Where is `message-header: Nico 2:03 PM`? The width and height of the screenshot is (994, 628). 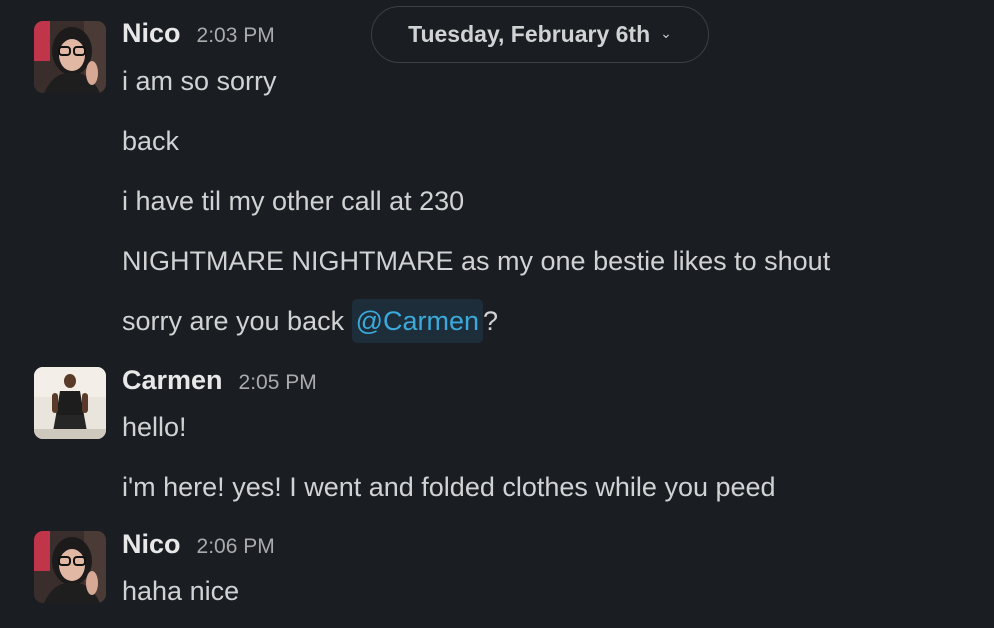 message-header: Nico 2:03 PM is located at coordinates (198, 33).